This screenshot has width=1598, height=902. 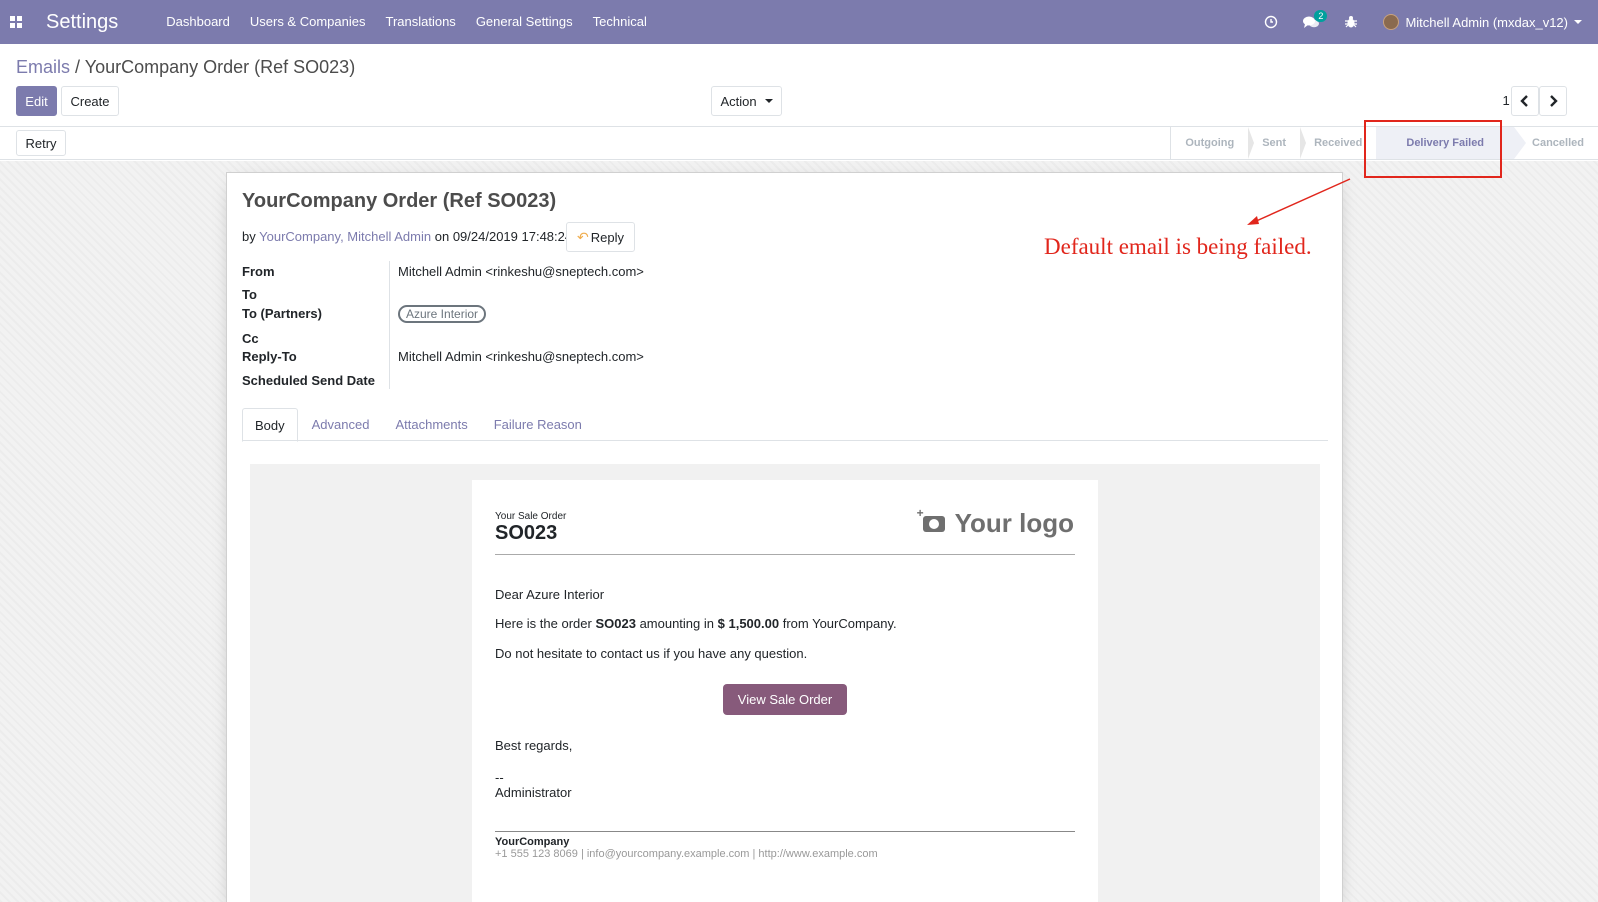 What do you see at coordinates (1178, 246) in the screenshot?
I see `annotation-text: Default email is being failed.` at bounding box center [1178, 246].